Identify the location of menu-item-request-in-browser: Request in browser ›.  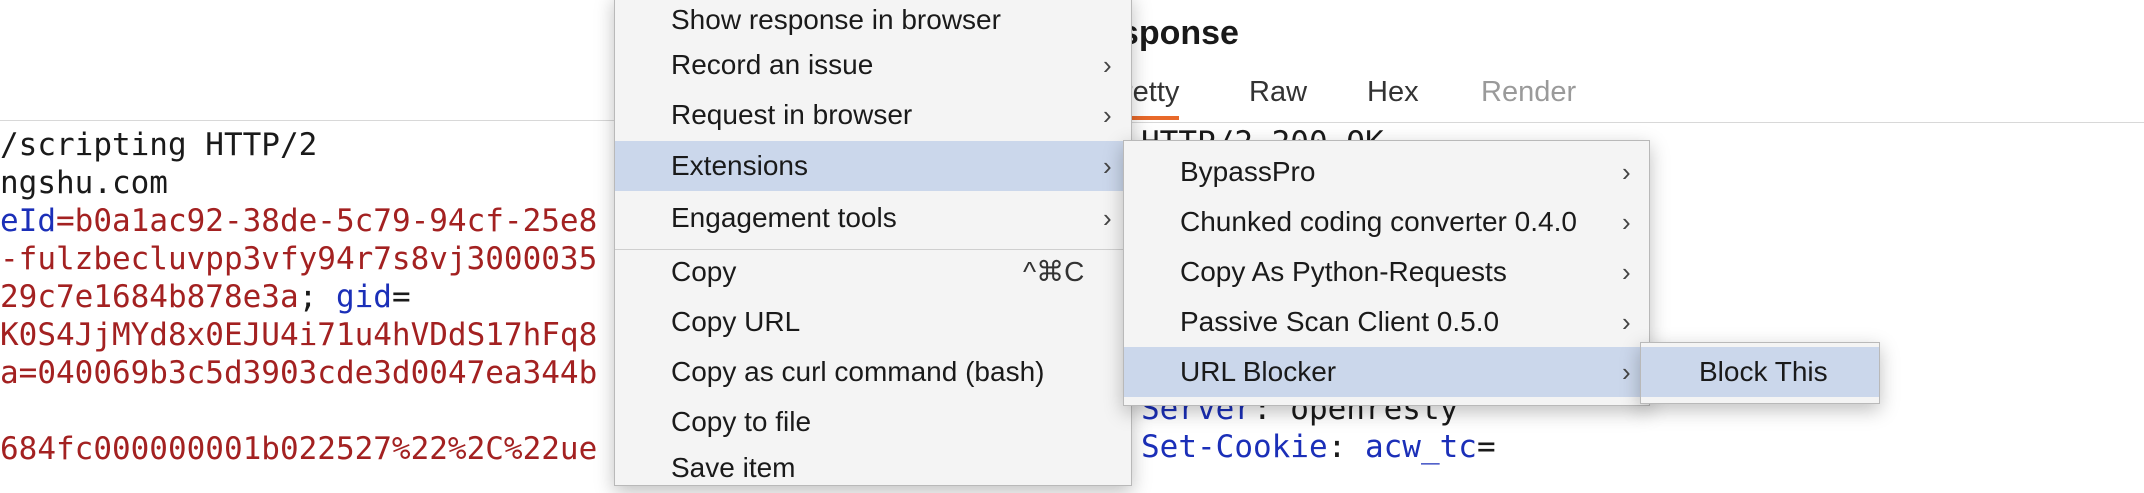
(873, 115).